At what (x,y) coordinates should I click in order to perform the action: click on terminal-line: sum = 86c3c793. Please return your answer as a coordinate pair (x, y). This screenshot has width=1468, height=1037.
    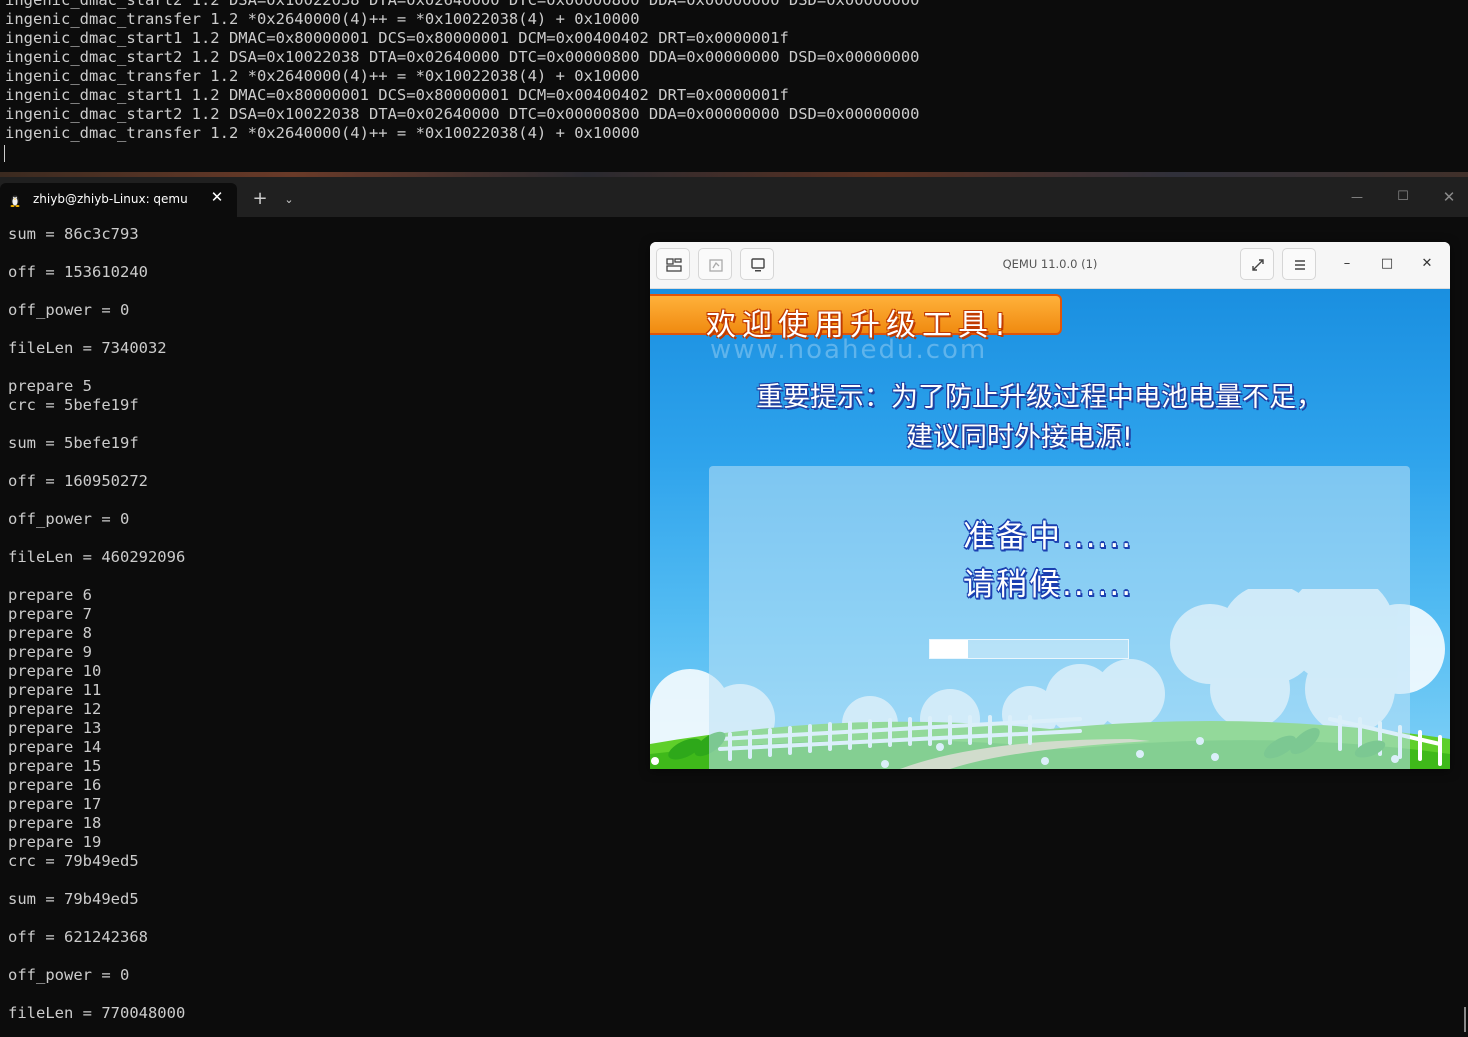
    Looking at the image, I should click on (73, 234).